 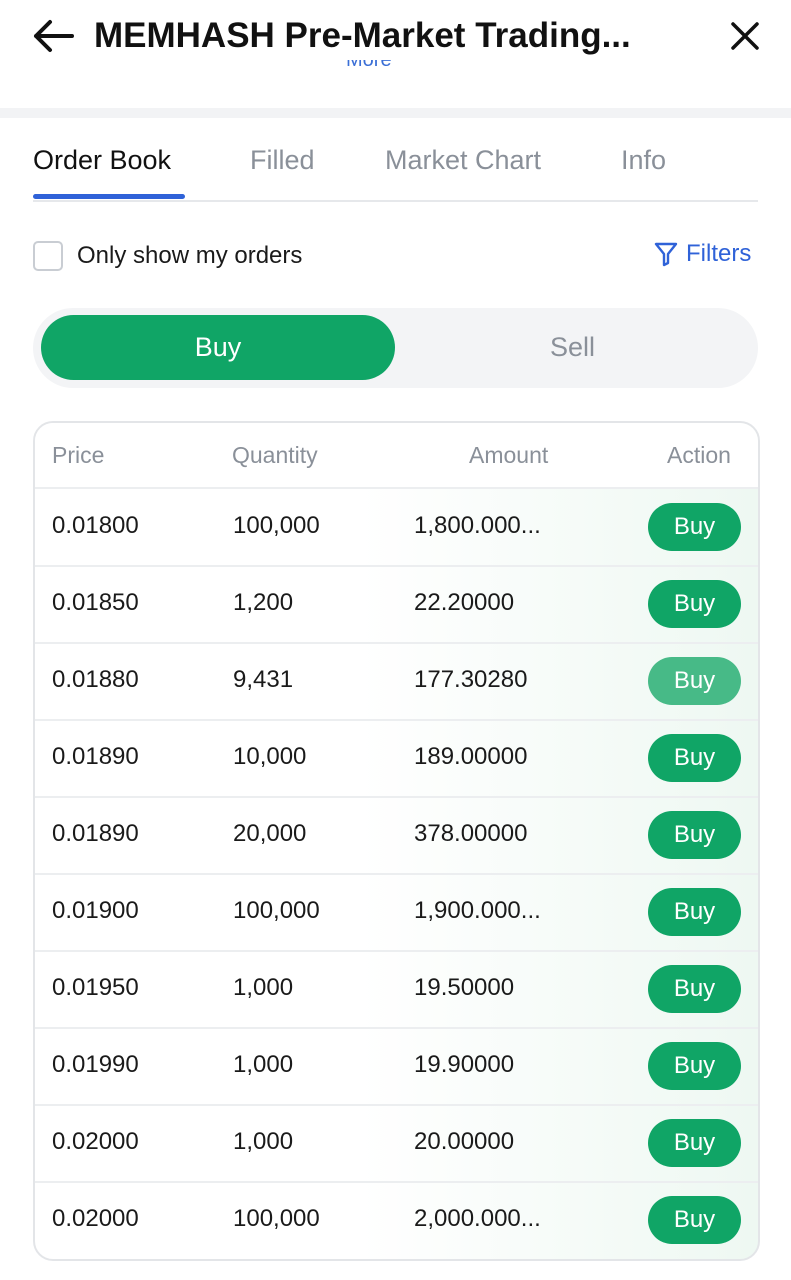 What do you see at coordinates (263, 602) in the screenshot?
I see `cell-quantity: 1,200` at bounding box center [263, 602].